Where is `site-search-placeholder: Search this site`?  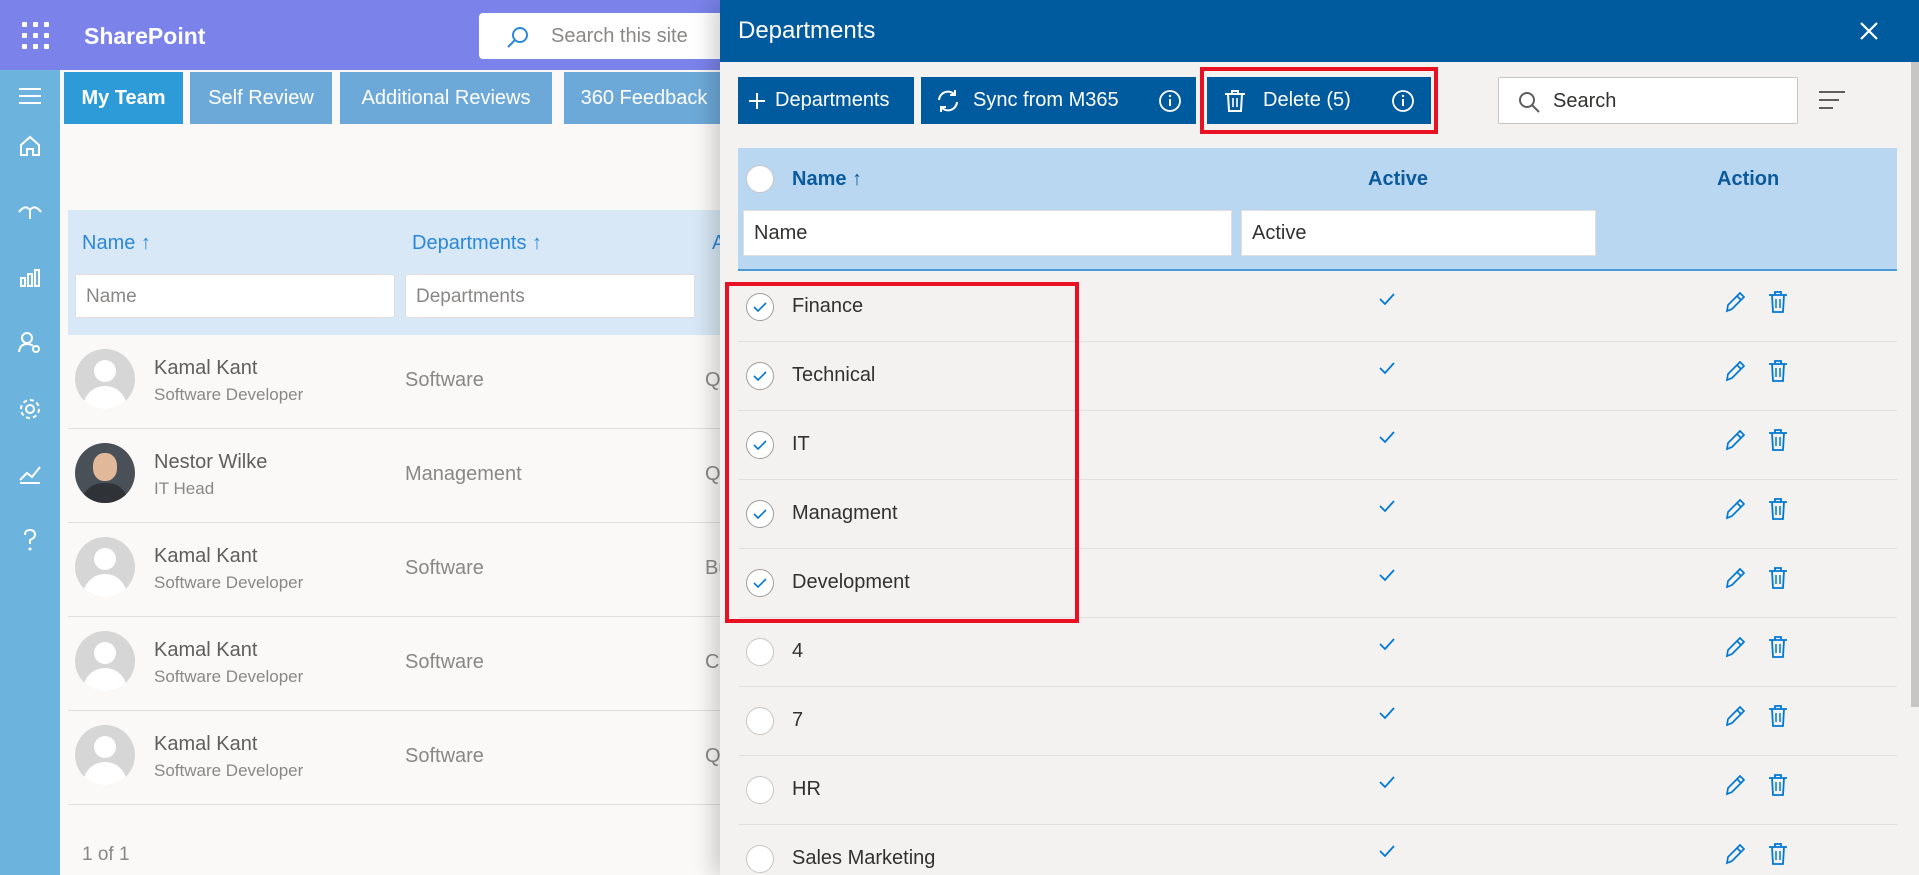 site-search-placeholder: Search this site is located at coordinates (619, 36).